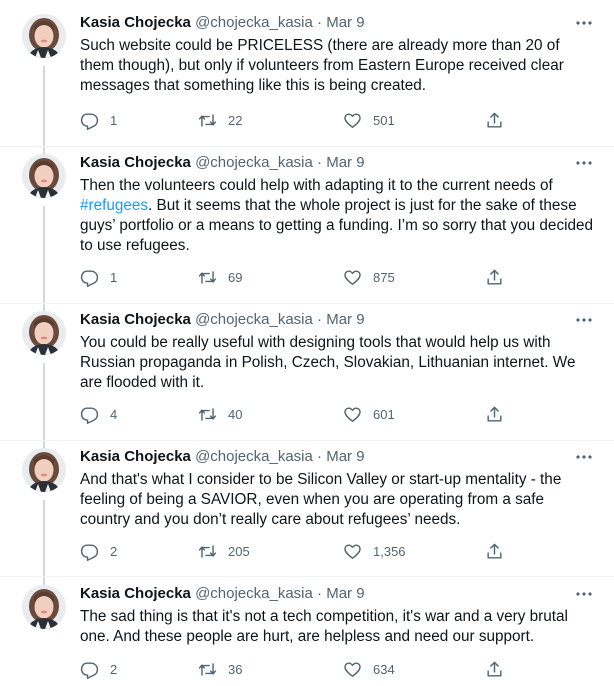 This screenshot has width=614, height=686. I want to click on retweet-count: 40, so click(235, 414).